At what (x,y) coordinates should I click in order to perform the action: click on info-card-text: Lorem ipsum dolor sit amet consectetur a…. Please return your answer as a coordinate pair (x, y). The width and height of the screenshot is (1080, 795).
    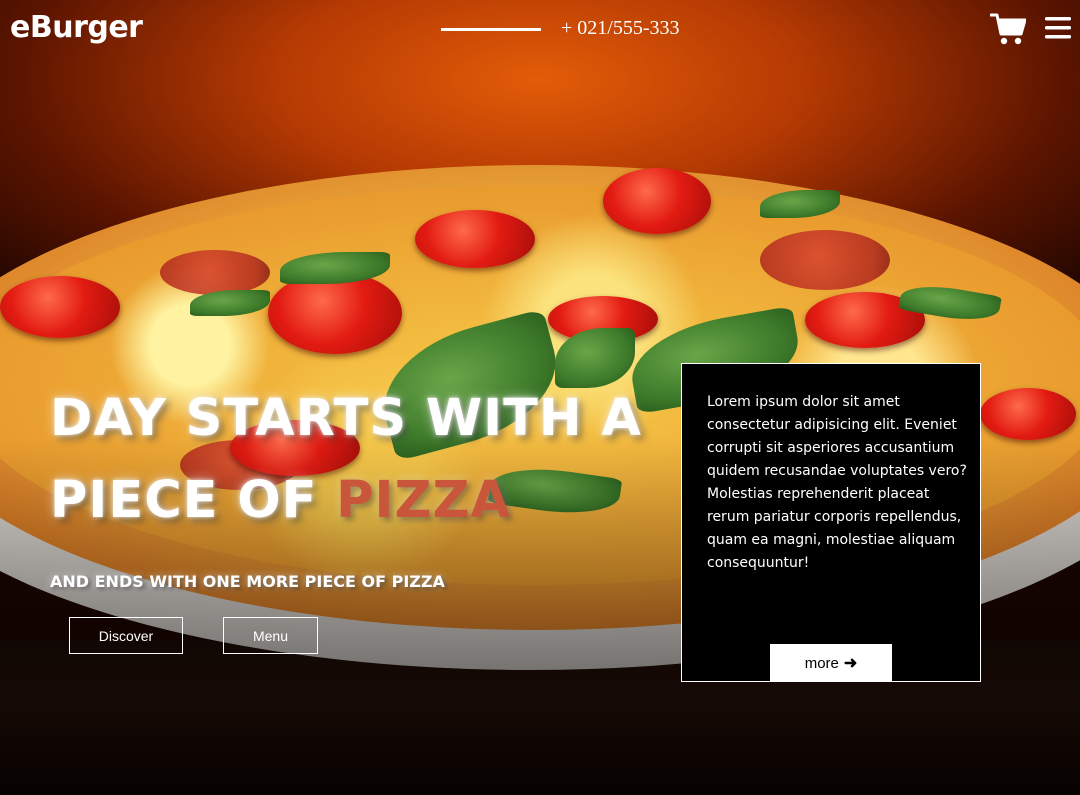
    Looking at the image, I should click on (837, 482).